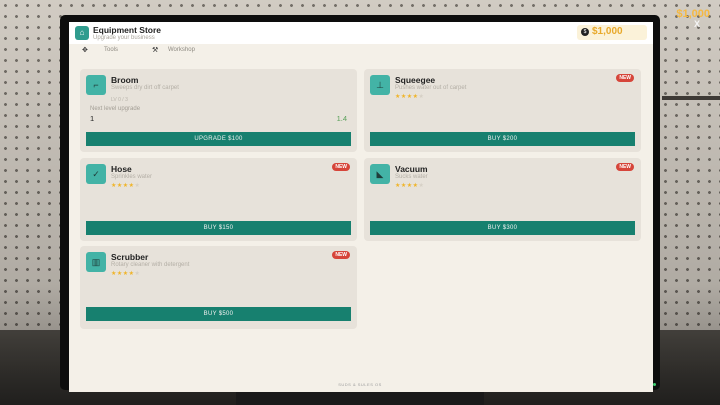 This screenshot has width=720, height=405. I want to click on buy-button: BUY $150, so click(218, 228).